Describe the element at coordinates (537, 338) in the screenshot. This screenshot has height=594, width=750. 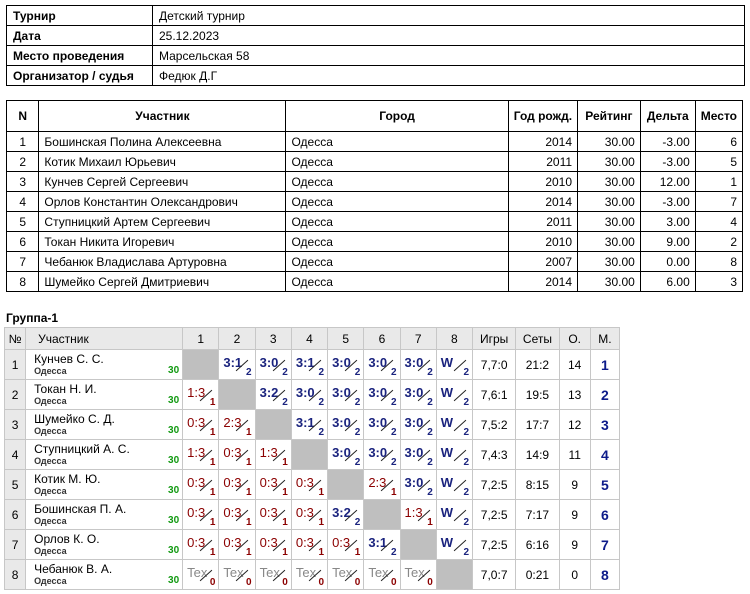
I see `group-header-sets: Сеты` at that location.